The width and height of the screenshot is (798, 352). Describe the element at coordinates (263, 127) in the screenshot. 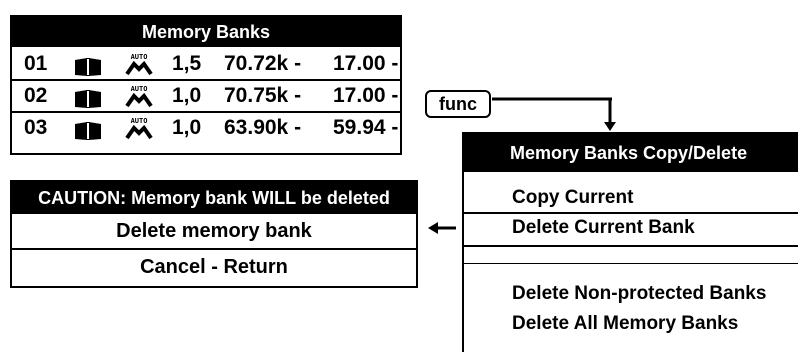

I see `bank-frequency: 63.90k -` at that location.